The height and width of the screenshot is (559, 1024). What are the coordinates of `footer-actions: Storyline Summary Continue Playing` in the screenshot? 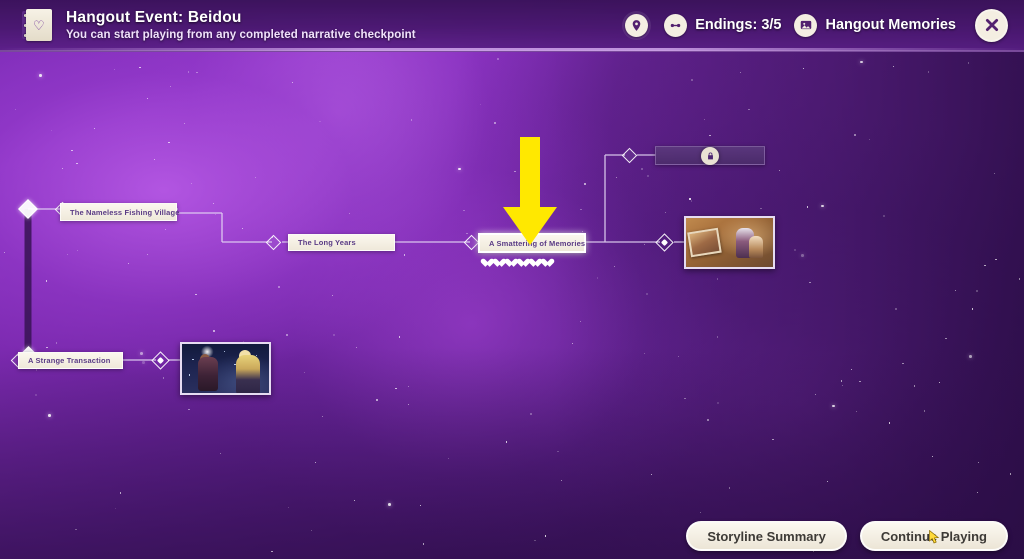 It's located at (847, 536).